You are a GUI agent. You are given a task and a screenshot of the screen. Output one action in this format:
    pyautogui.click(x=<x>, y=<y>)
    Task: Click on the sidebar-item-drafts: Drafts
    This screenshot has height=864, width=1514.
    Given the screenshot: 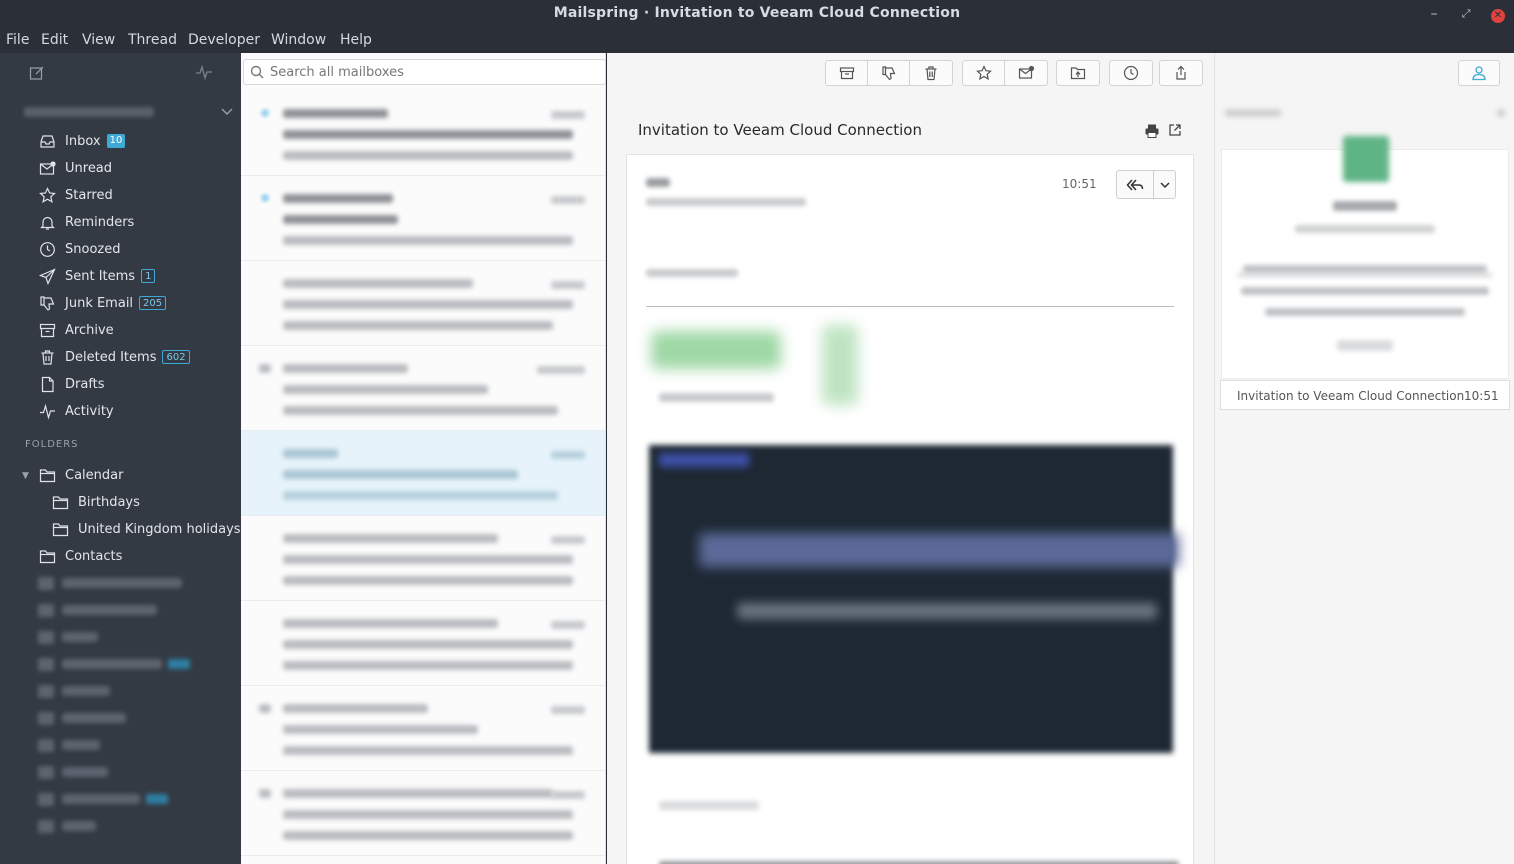 What is the action you would take?
    pyautogui.click(x=72, y=384)
    